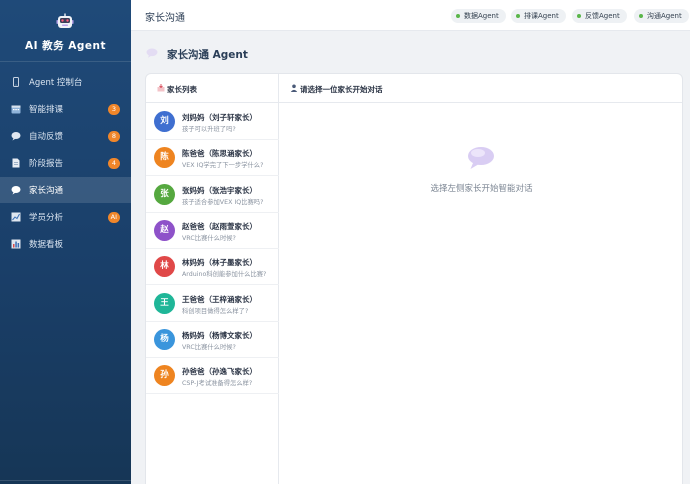 The width and height of the screenshot is (690, 484). Describe the element at coordinates (65, 136) in the screenshot. I see `sidebar-item-auto-feedback: 自动反馈 8` at that location.